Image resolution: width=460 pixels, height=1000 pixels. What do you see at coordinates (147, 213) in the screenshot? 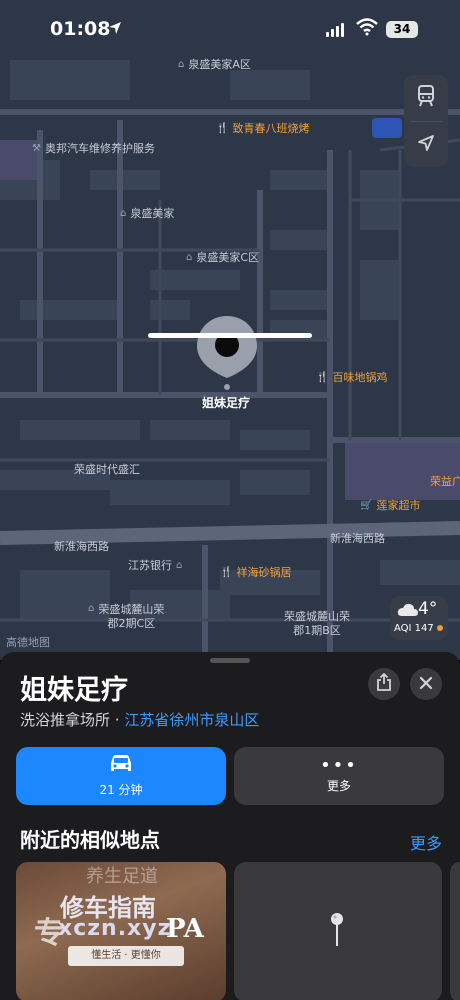
I see `poi-quansheng: ⌂ 泉盛美家` at bounding box center [147, 213].